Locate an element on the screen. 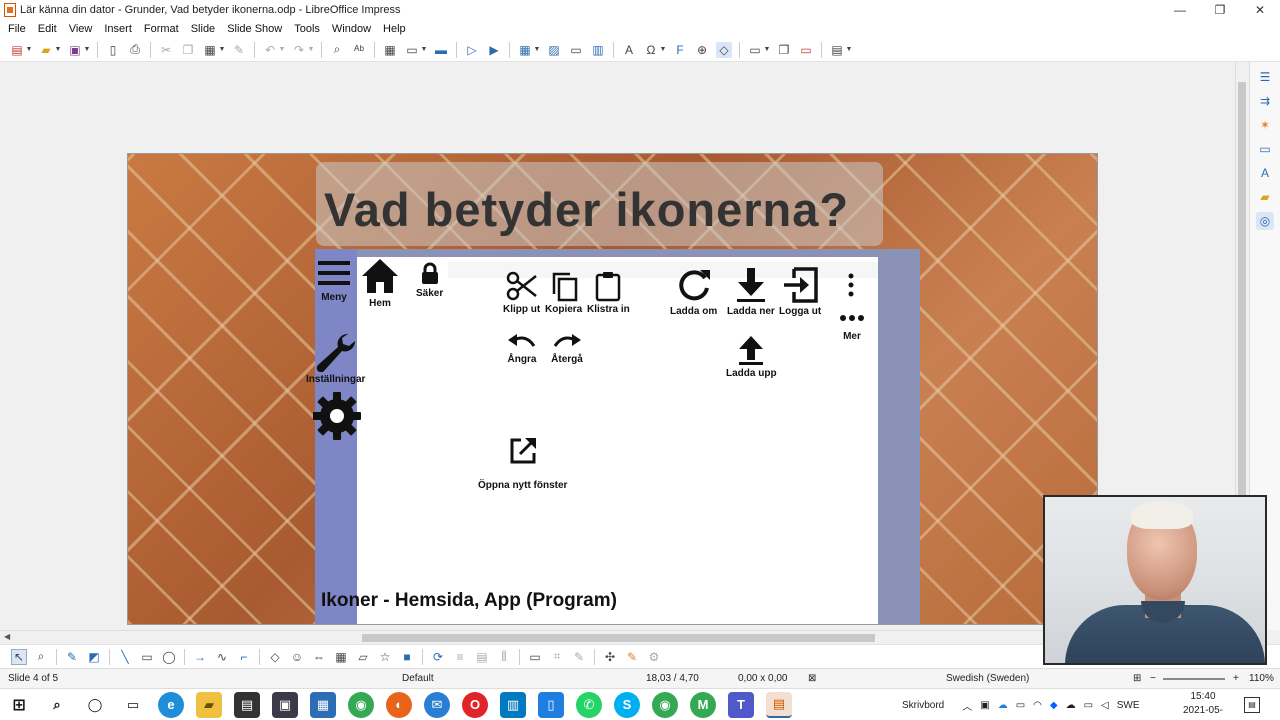  master-slide-icon: ▬ is located at coordinates (441, 50).